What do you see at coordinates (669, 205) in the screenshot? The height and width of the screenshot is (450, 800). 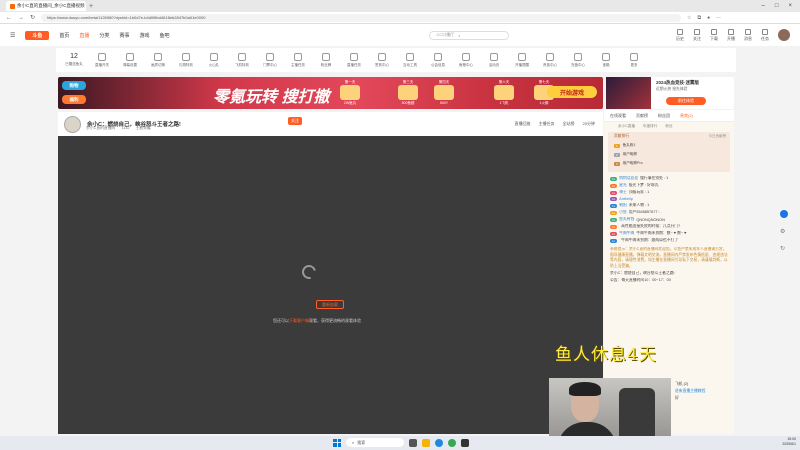 I see `chat-message: Lv 朝阳 未来人物 : 1` at bounding box center [669, 205].